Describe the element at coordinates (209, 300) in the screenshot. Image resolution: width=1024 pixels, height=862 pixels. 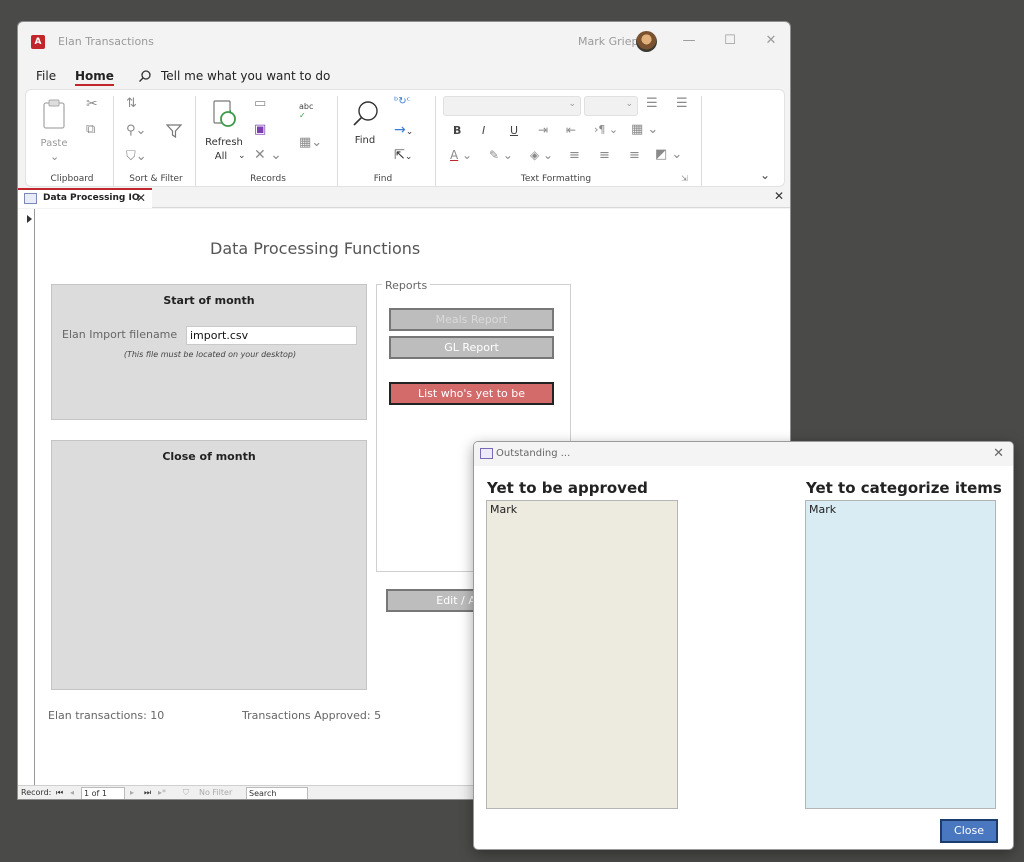
I see `start-of-month-heading: Start of month` at that location.